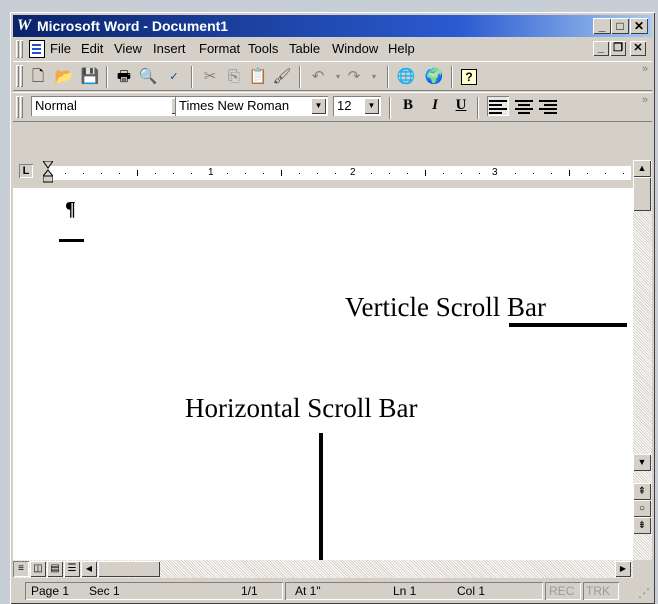 Image resolution: width=658 pixels, height=604 pixels. What do you see at coordinates (623, 569) in the screenshot?
I see `scroll-right-icon: ▶` at bounding box center [623, 569].